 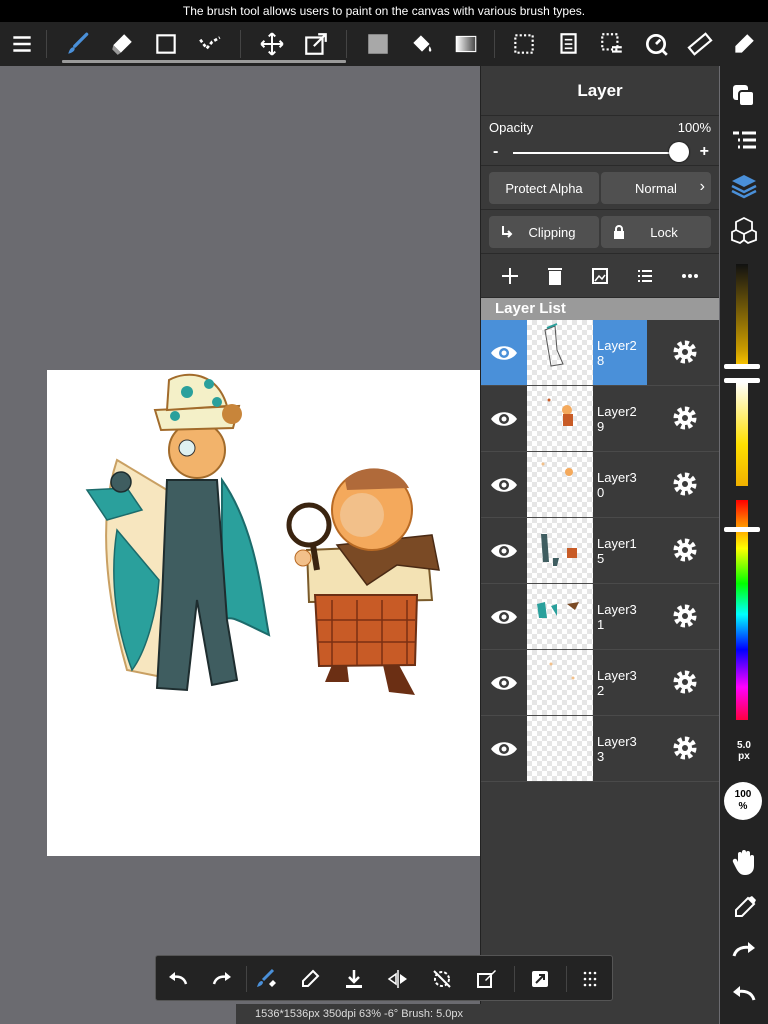 What do you see at coordinates (422, 44) in the screenshot?
I see `bucket-icon` at bounding box center [422, 44].